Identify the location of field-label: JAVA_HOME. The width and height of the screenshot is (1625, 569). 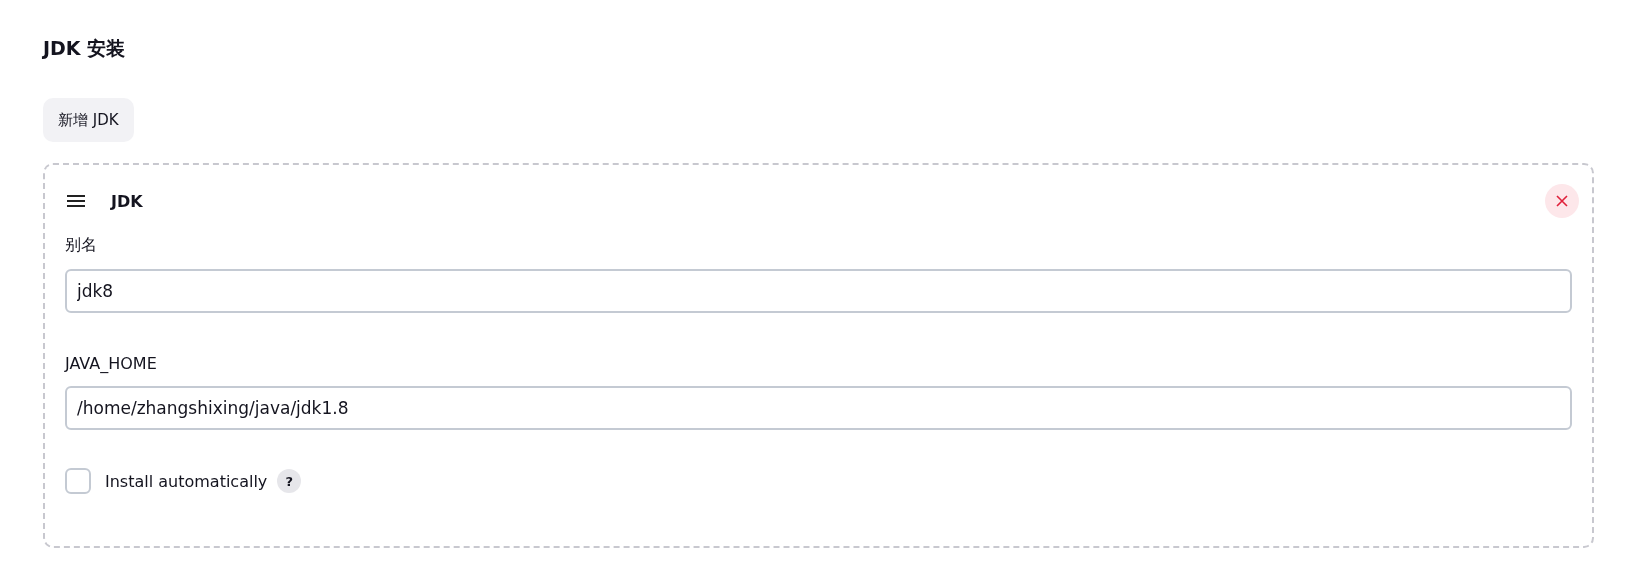
(111, 363).